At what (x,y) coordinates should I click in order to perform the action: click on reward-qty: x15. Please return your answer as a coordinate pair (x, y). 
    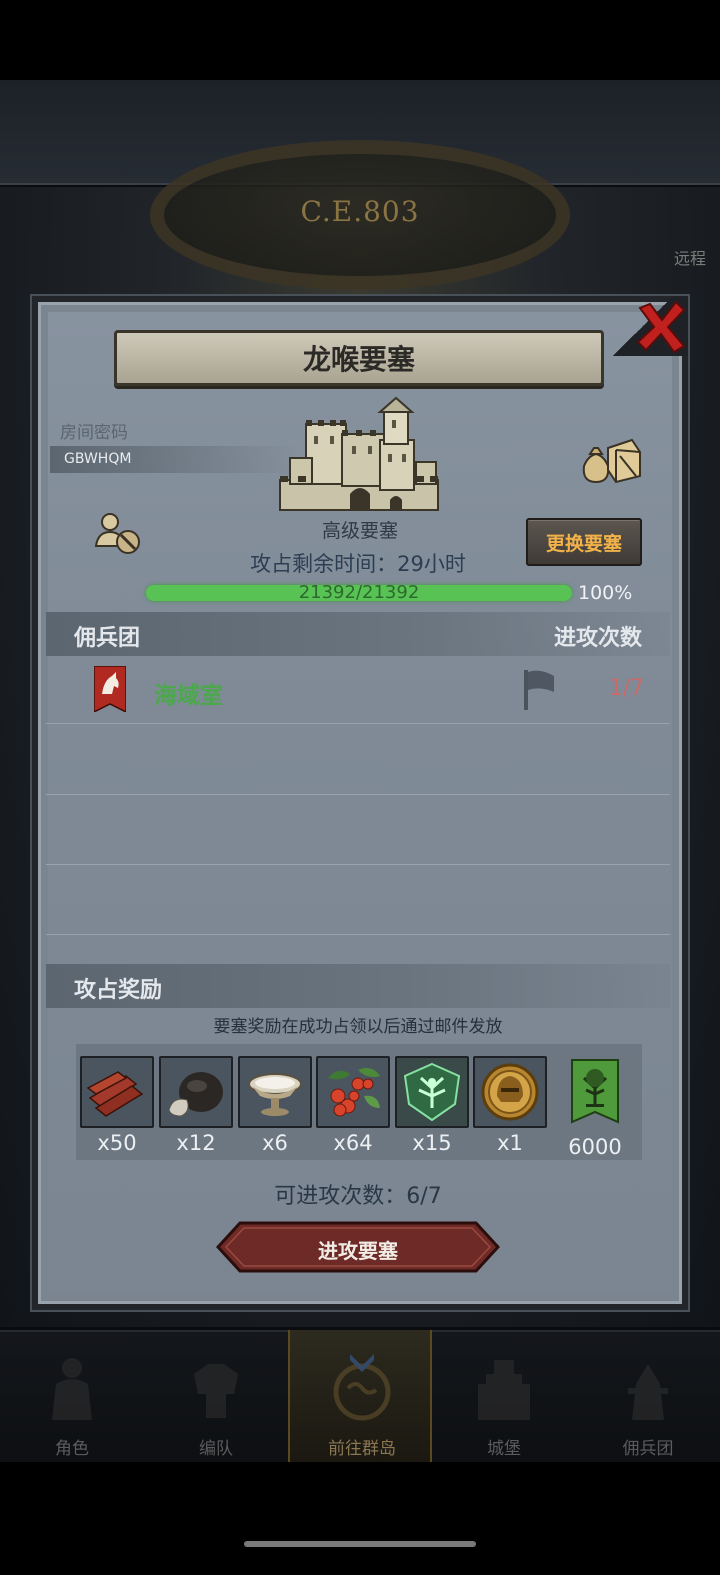
    Looking at the image, I should click on (432, 1143).